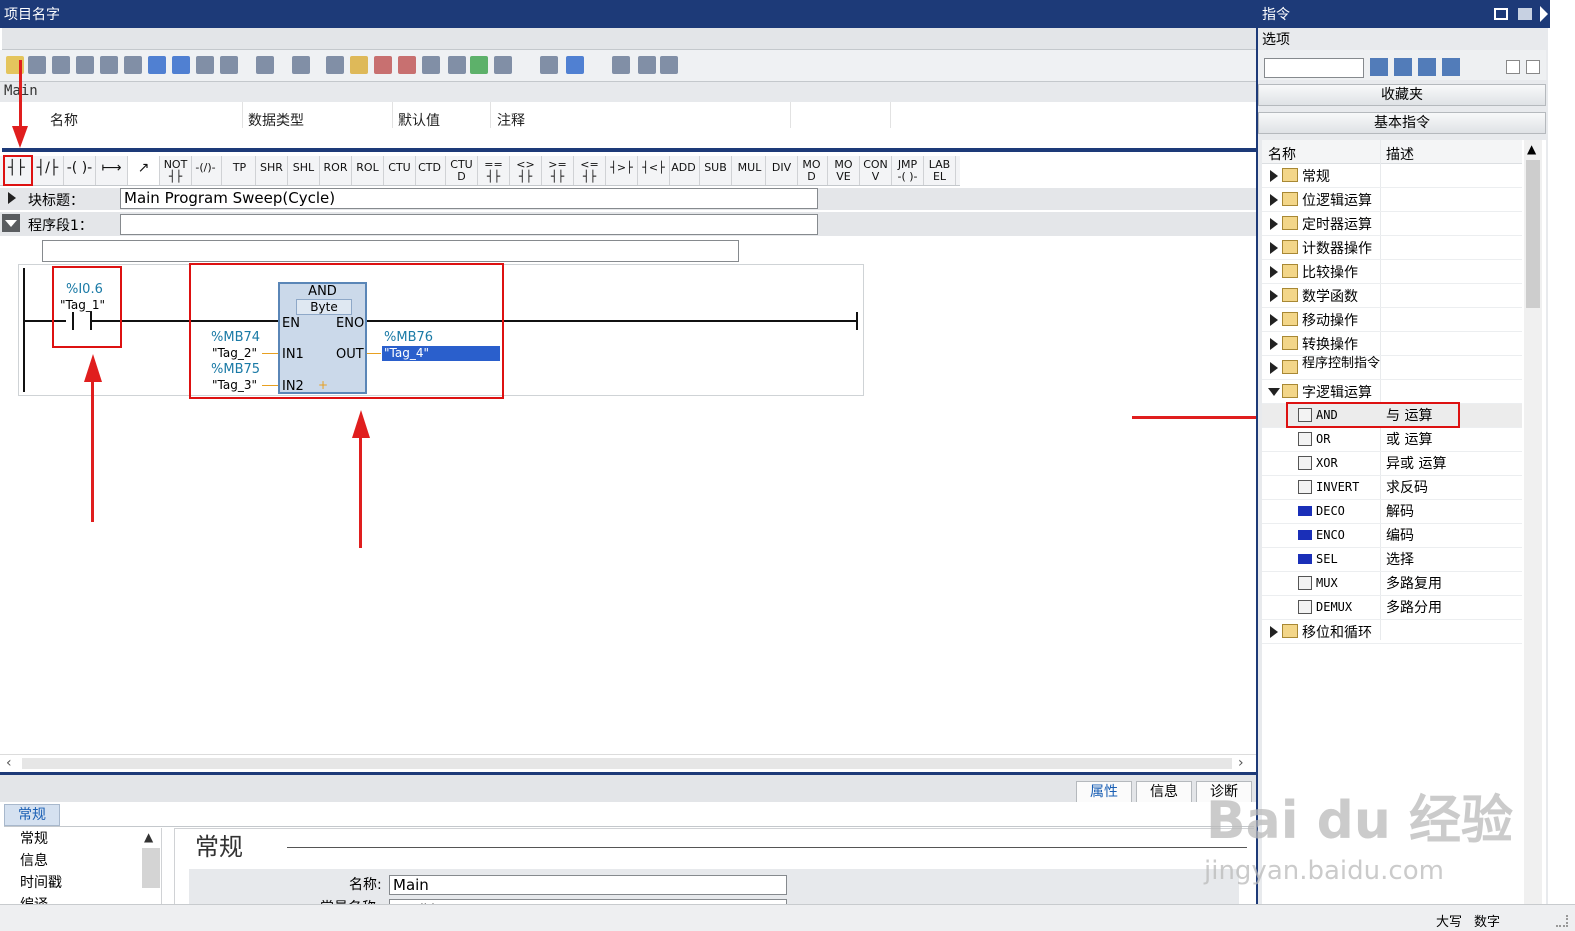 This screenshot has height=931, width=1575. Describe the element at coordinates (558, 170) in the screenshot. I see `ladder-btn-18: >= ┤├` at that location.